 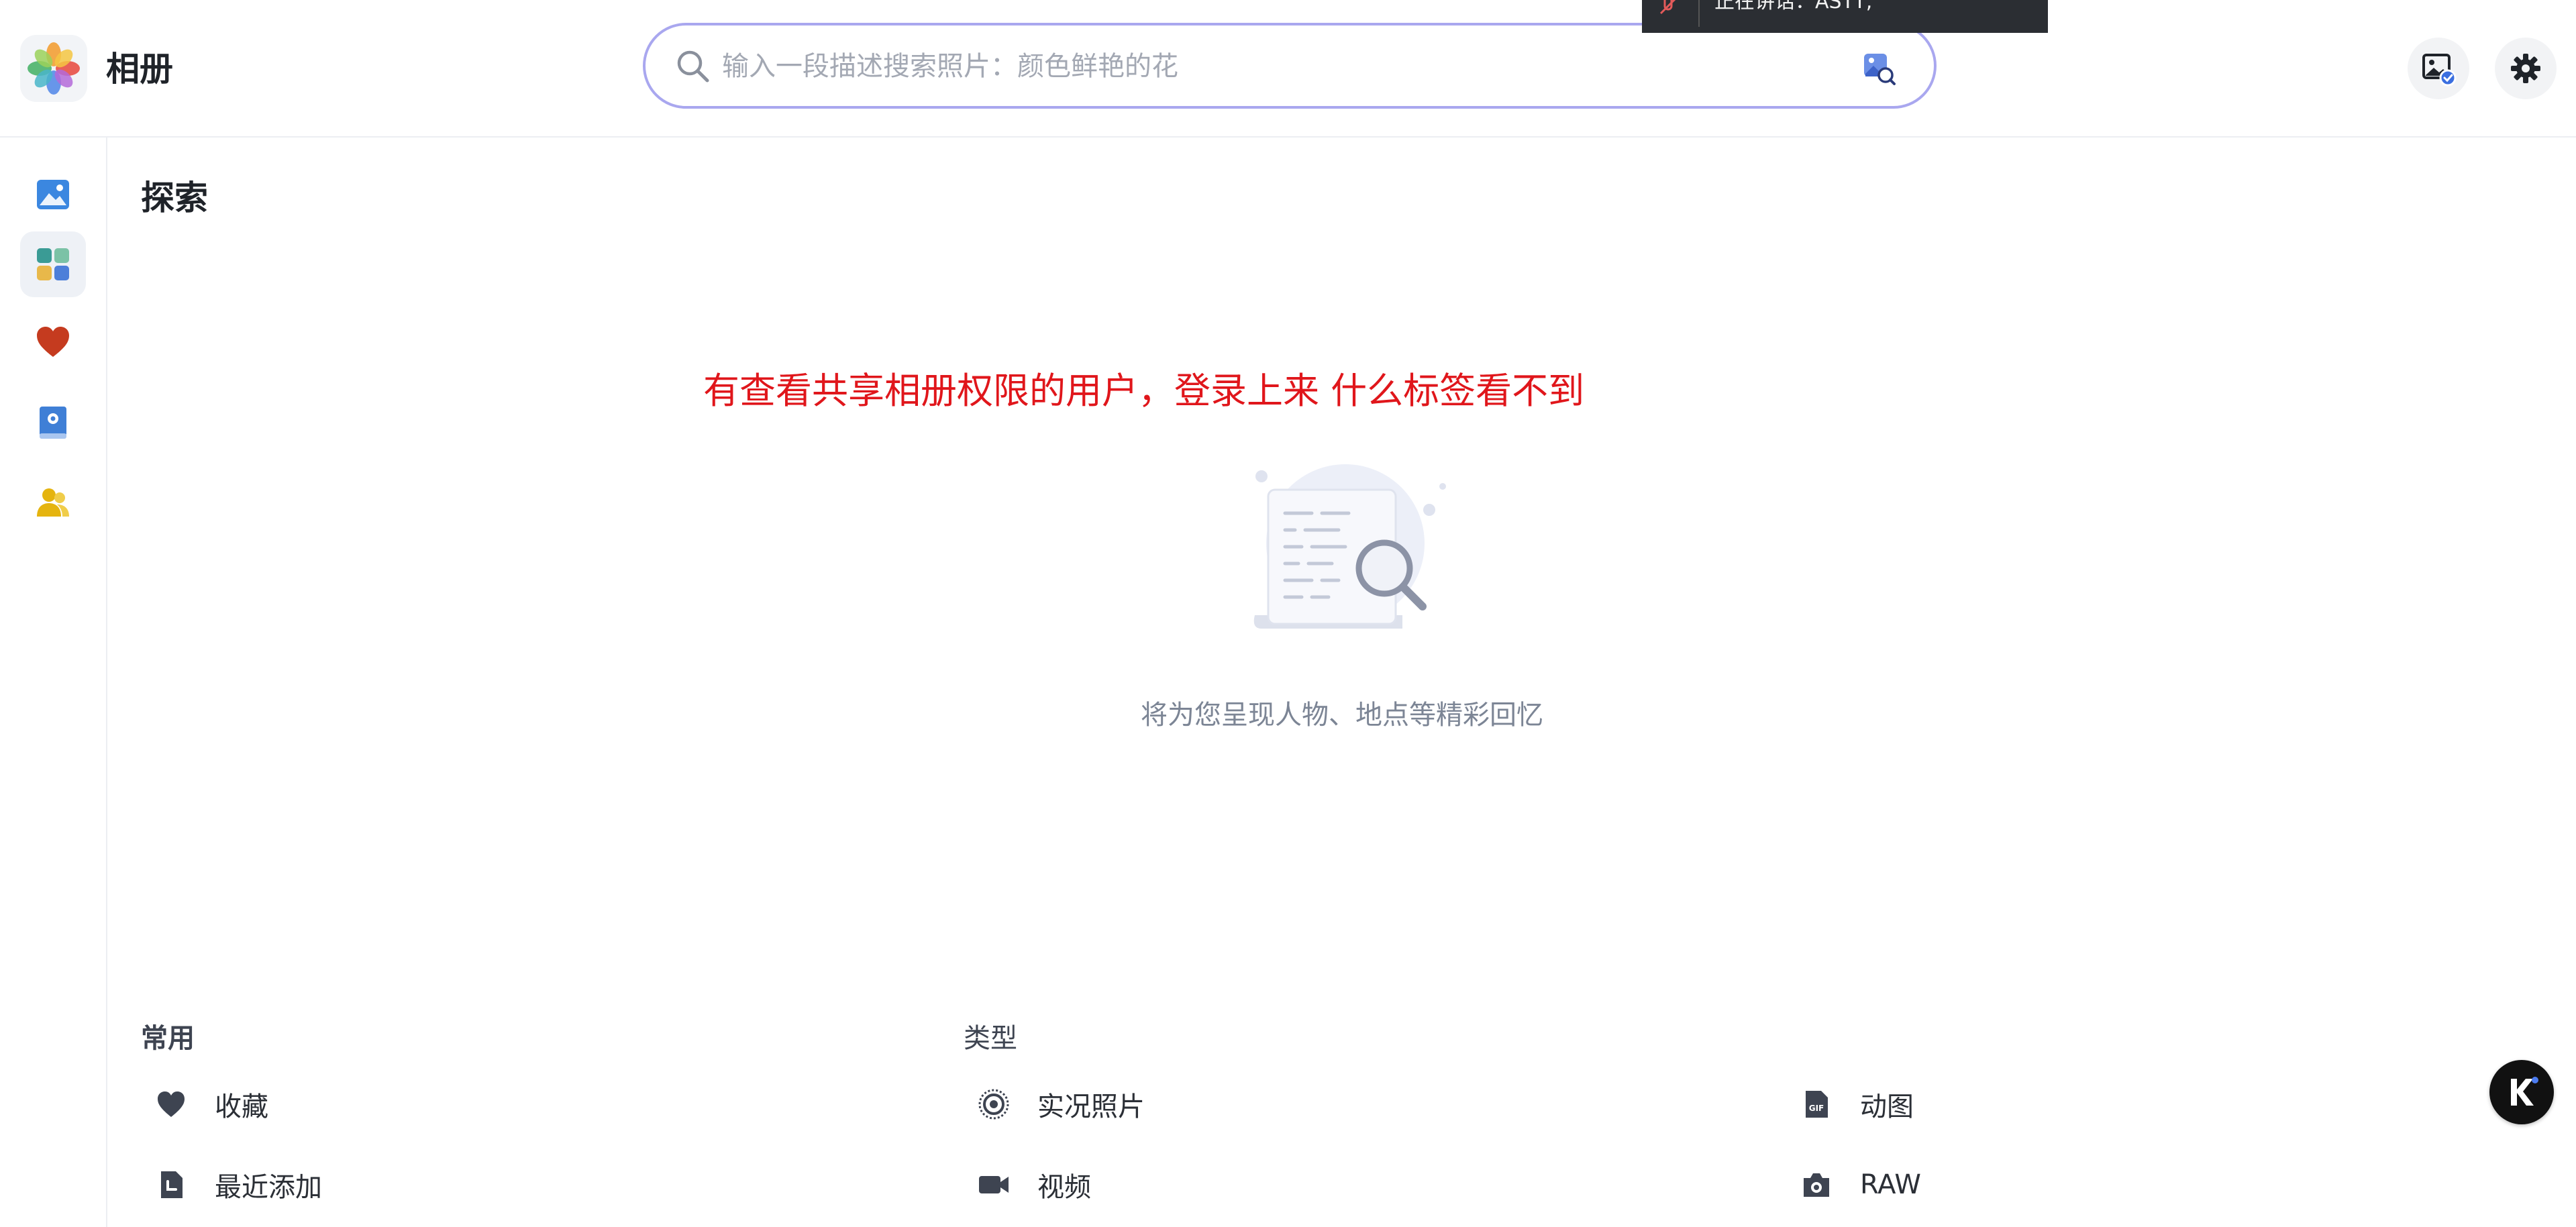 I want to click on sidebar-item-favorites, so click(x=53, y=342).